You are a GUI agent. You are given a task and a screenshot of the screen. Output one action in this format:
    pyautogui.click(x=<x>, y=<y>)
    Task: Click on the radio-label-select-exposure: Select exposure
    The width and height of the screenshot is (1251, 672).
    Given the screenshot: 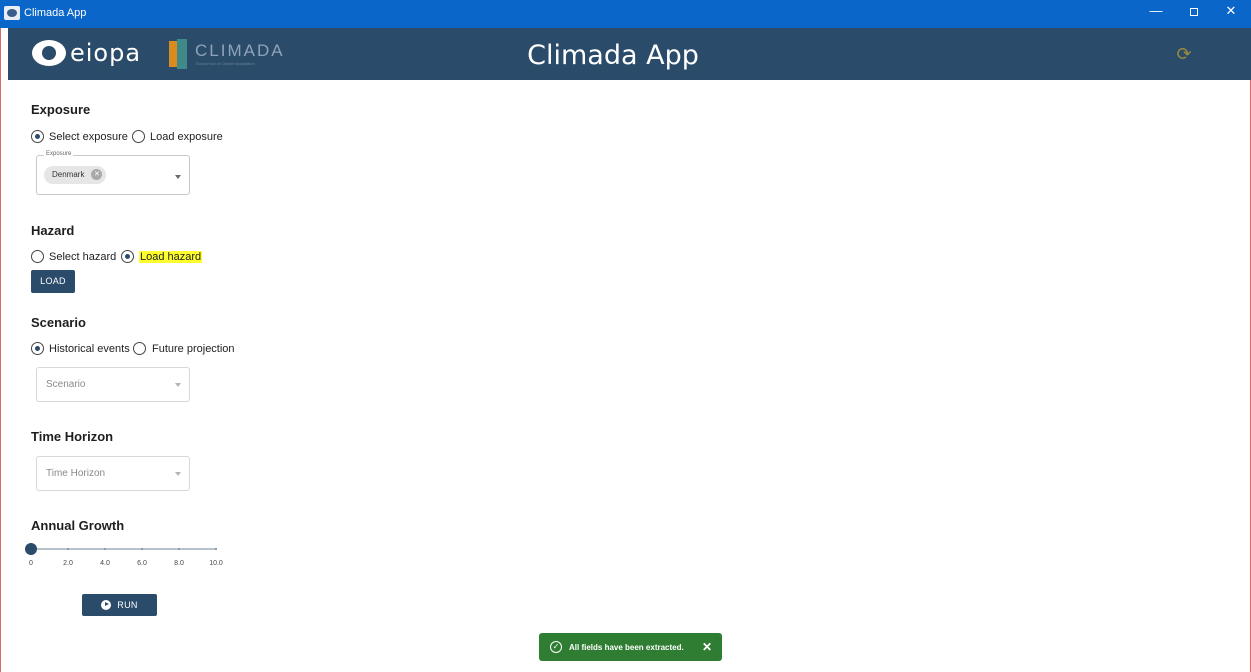 What is the action you would take?
    pyautogui.click(x=88, y=137)
    